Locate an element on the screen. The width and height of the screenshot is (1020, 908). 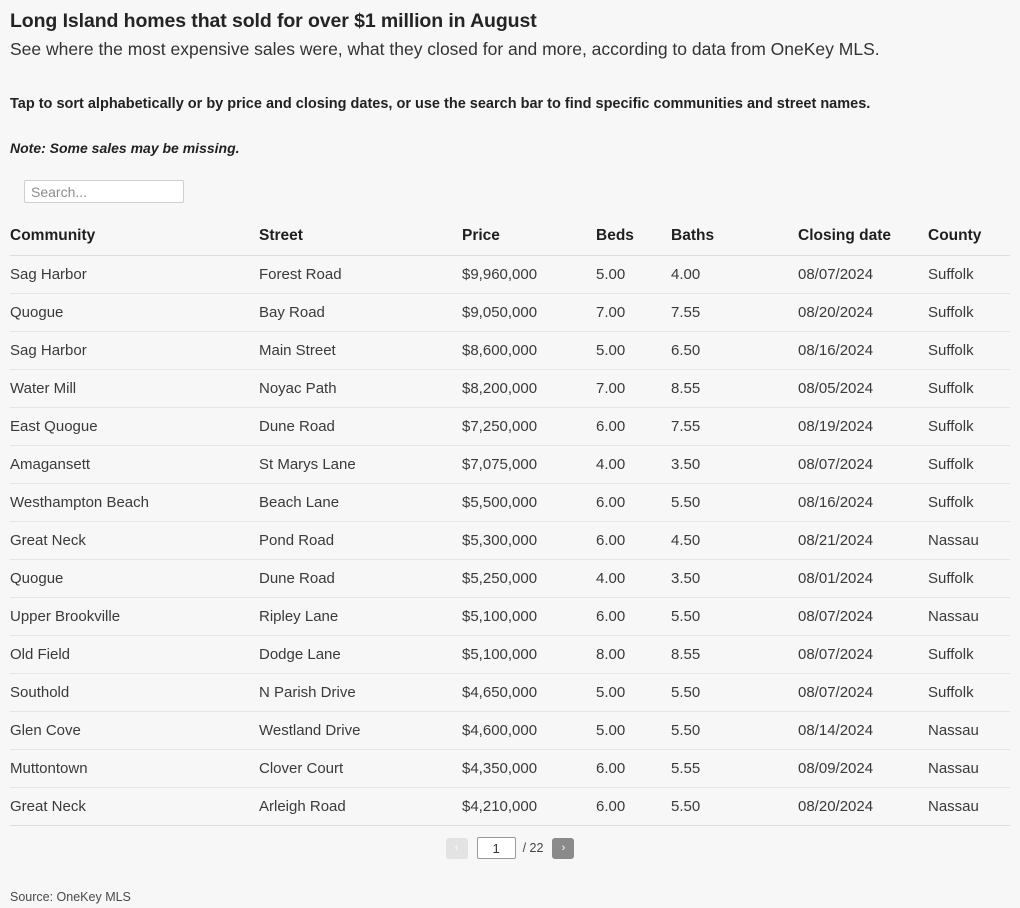
cell-price: $8,600,000 is located at coordinates (529, 351).